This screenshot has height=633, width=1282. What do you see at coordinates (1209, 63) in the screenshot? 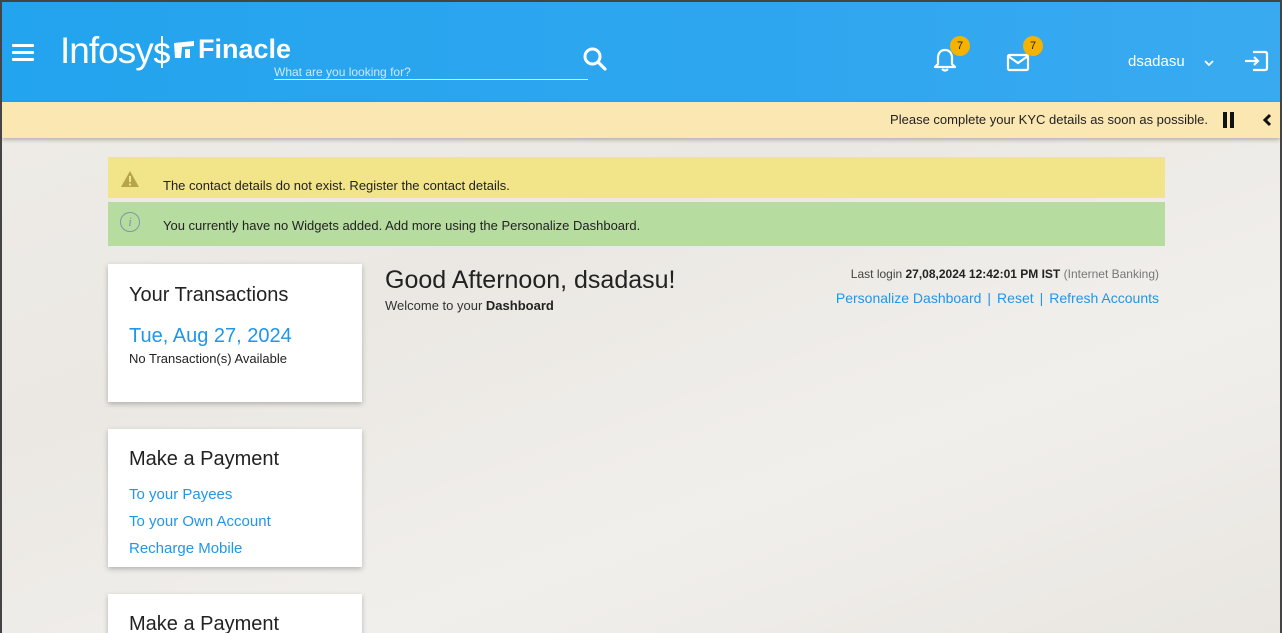
I see `chevron-down-icon` at bounding box center [1209, 63].